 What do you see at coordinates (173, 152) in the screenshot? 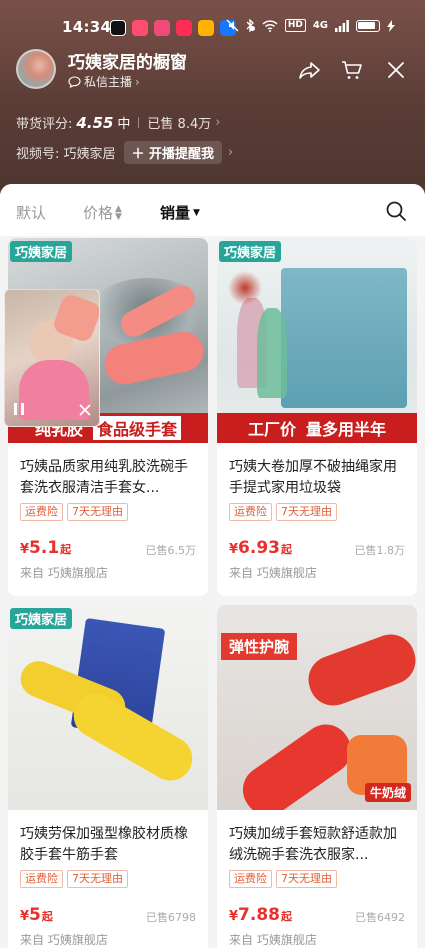
I see `live-remind-button: ＋ 开播提醒我` at bounding box center [173, 152].